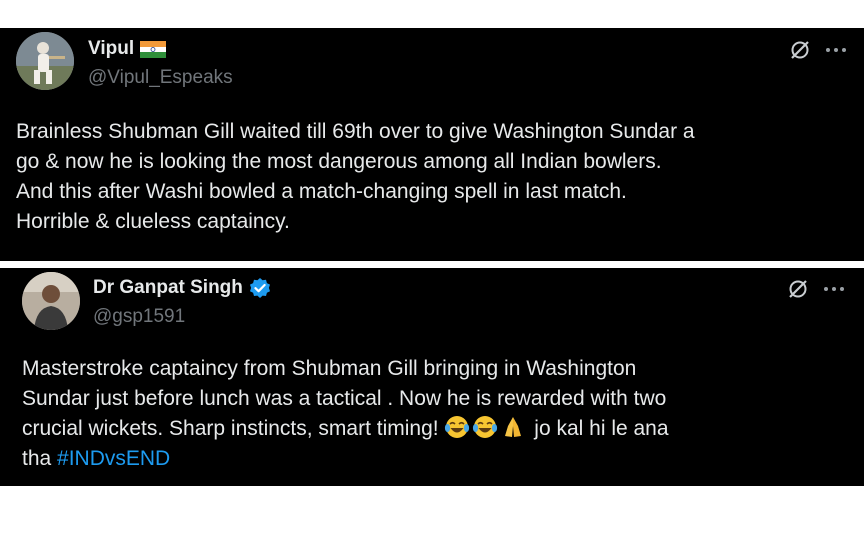 The height and width of the screenshot is (540, 864). Describe the element at coordinates (111, 48) in the screenshot. I see `display-name-text: Vipul` at that location.